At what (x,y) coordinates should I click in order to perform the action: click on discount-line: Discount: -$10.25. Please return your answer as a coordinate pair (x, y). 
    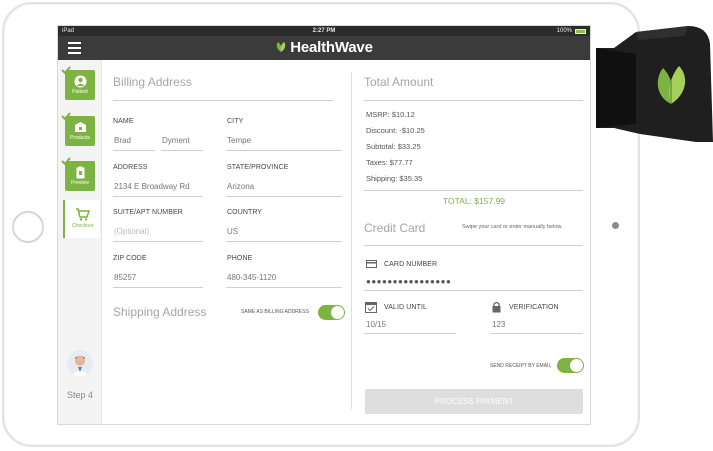
    Looking at the image, I should click on (395, 130).